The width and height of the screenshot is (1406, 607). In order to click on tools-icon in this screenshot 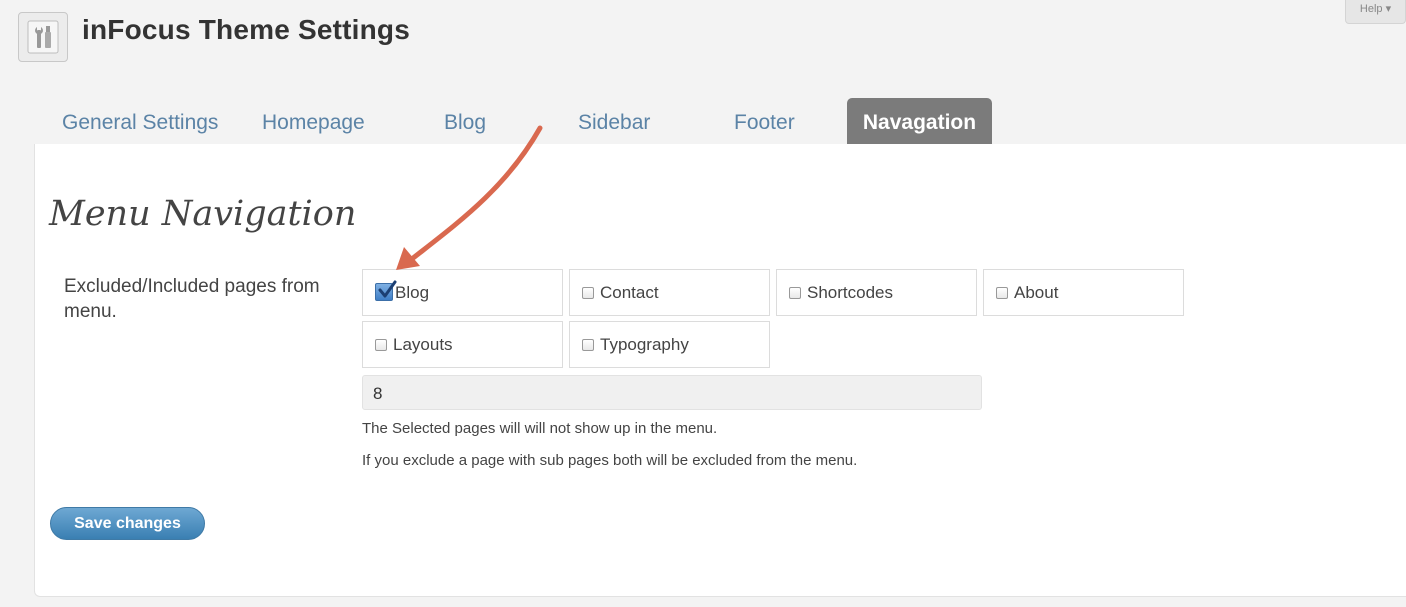, I will do `click(43, 37)`.